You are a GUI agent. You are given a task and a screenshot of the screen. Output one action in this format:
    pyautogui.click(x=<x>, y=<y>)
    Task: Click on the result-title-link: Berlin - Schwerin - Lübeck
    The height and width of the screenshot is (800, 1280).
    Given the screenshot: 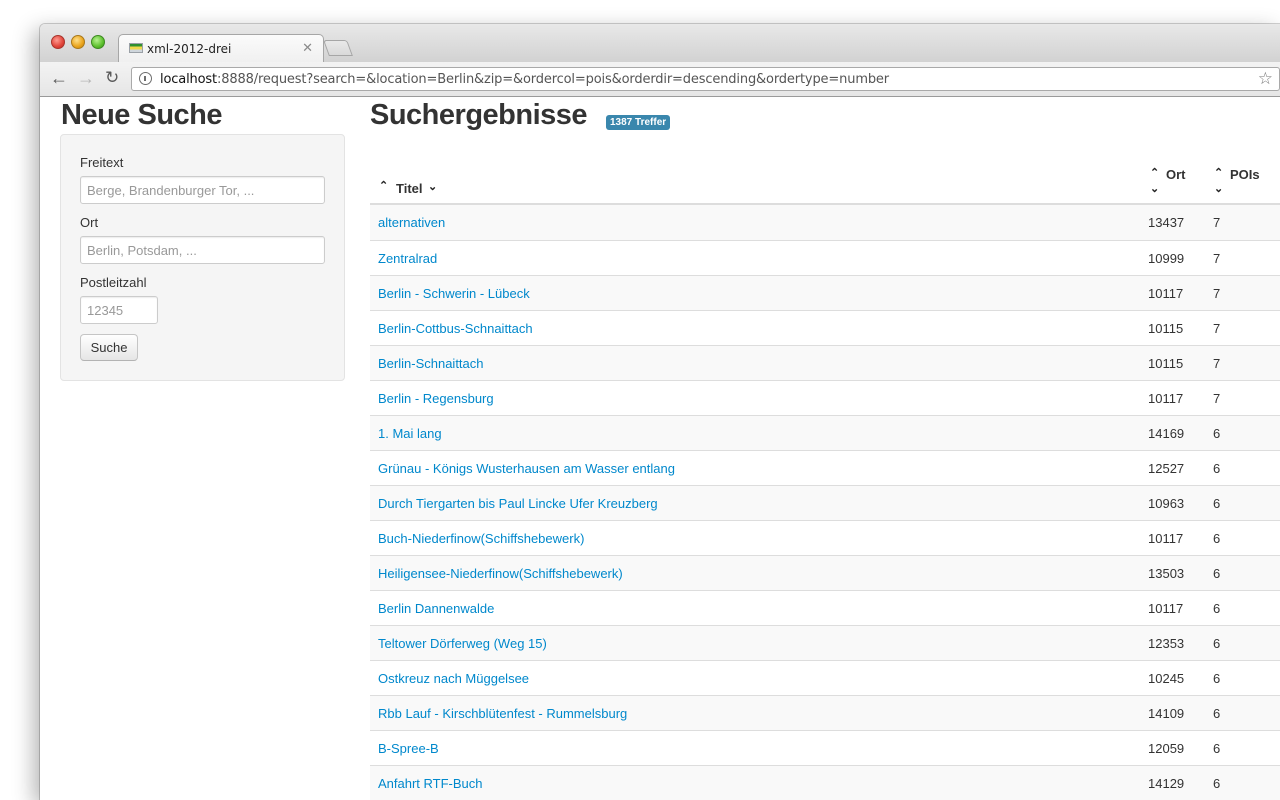 What is the action you would take?
    pyautogui.click(x=454, y=293)
    